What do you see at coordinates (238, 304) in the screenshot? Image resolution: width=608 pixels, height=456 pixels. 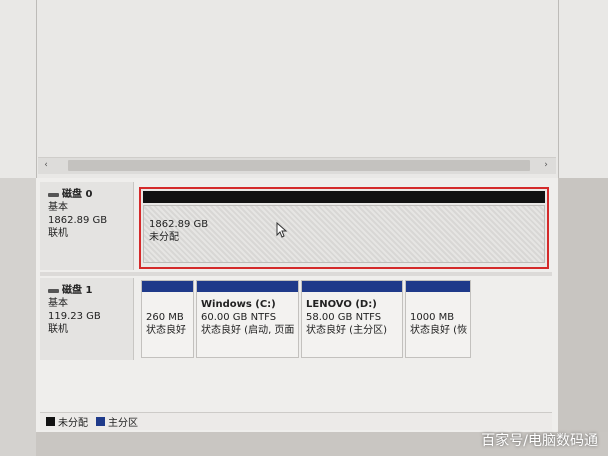 I see `partition-title: Windows (C:)` at bounding box center [238, 304].